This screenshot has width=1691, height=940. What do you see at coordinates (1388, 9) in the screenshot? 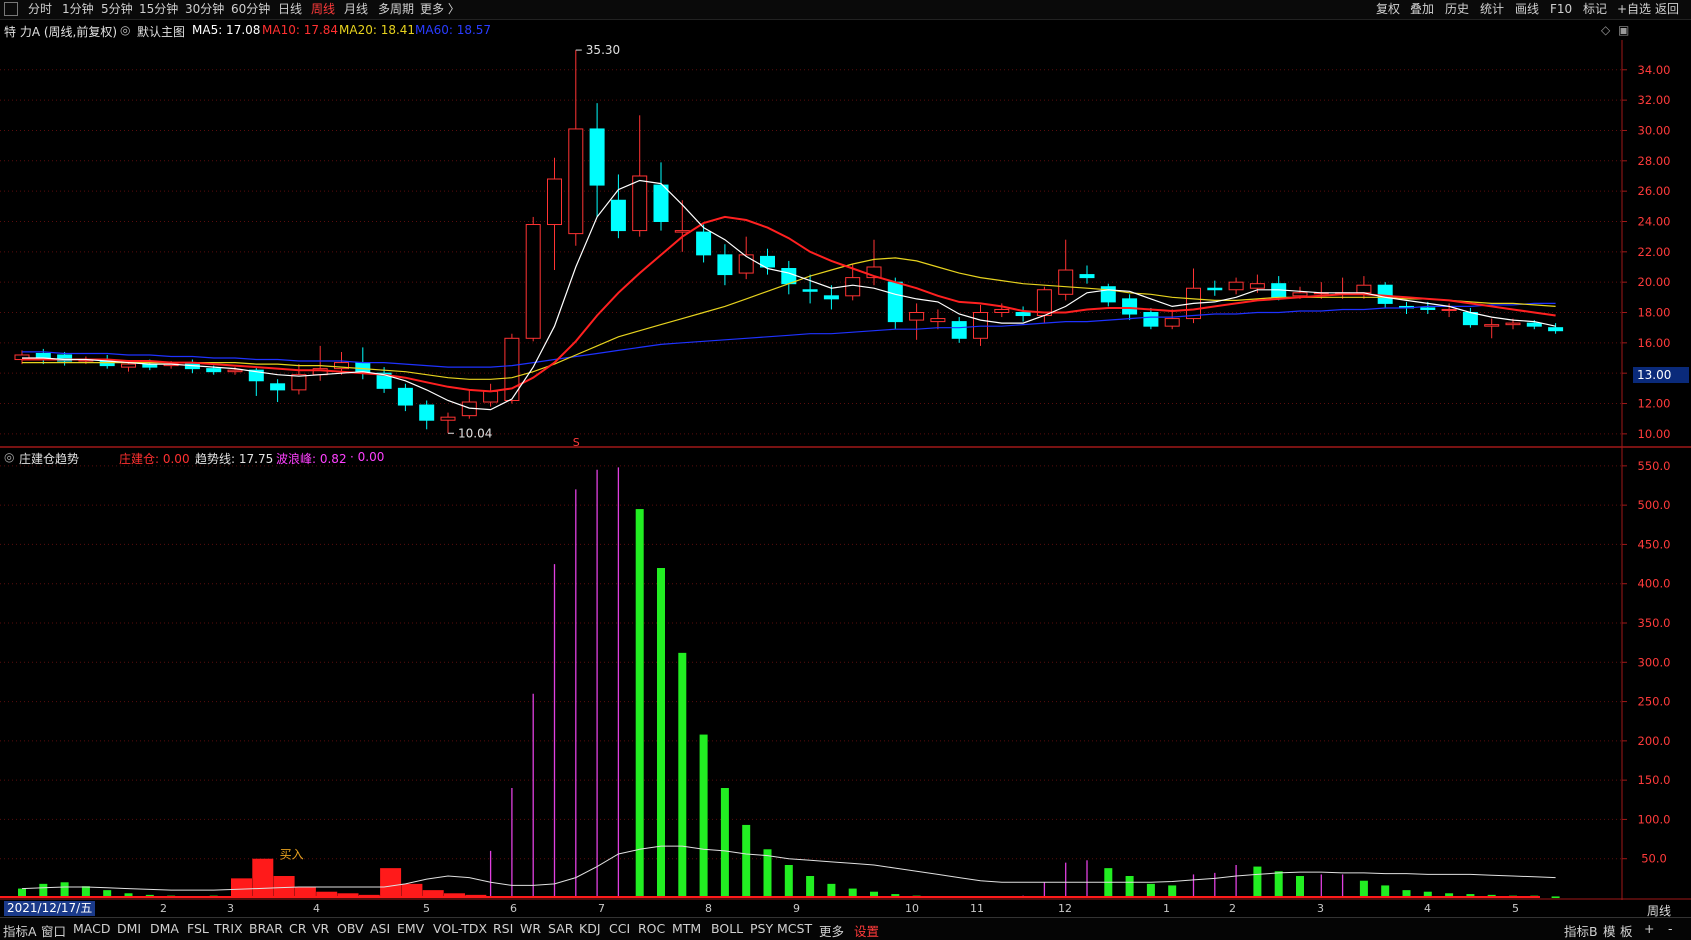
I see `toolbar-action-0: 复权` at bounding box center [1388, 9].